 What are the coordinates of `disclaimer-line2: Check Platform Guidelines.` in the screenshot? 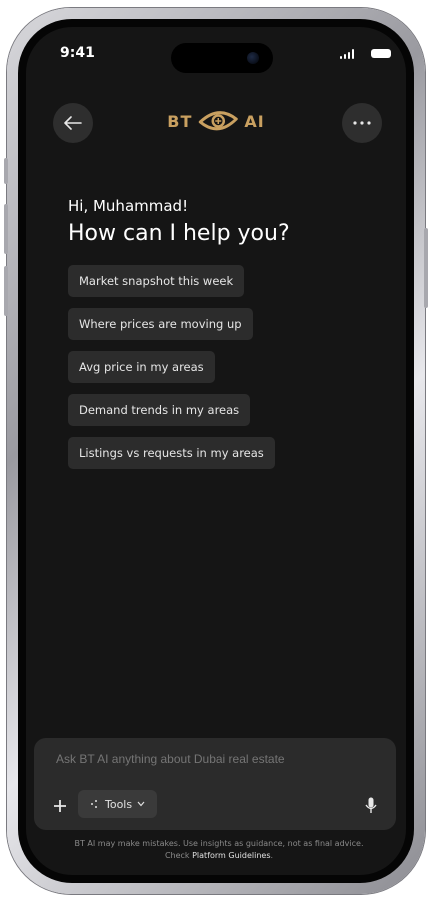 It's located at (219, 856).